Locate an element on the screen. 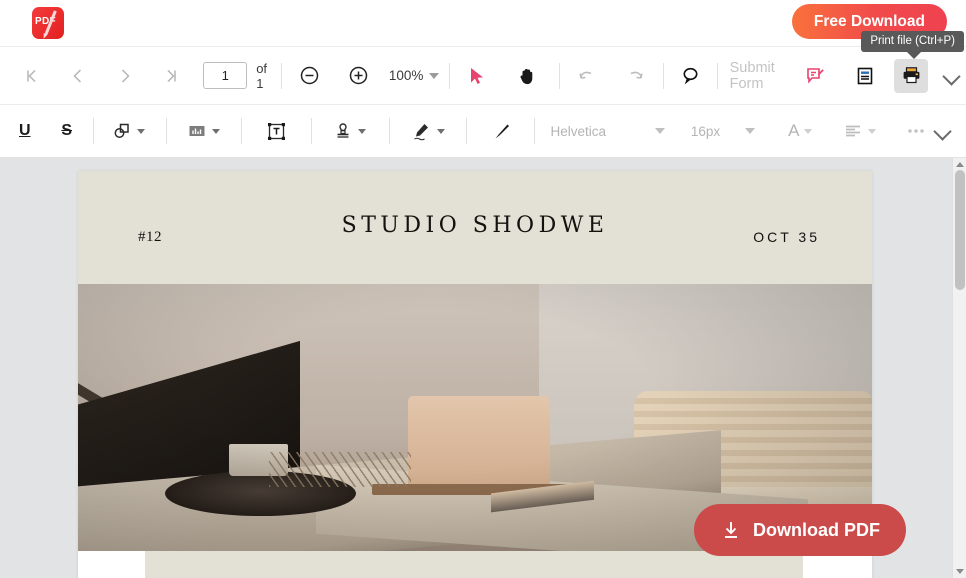 Image resolution: width=966 pixels, height=578 pixels. app-logo: PDF is located at coordinates (48, 23).